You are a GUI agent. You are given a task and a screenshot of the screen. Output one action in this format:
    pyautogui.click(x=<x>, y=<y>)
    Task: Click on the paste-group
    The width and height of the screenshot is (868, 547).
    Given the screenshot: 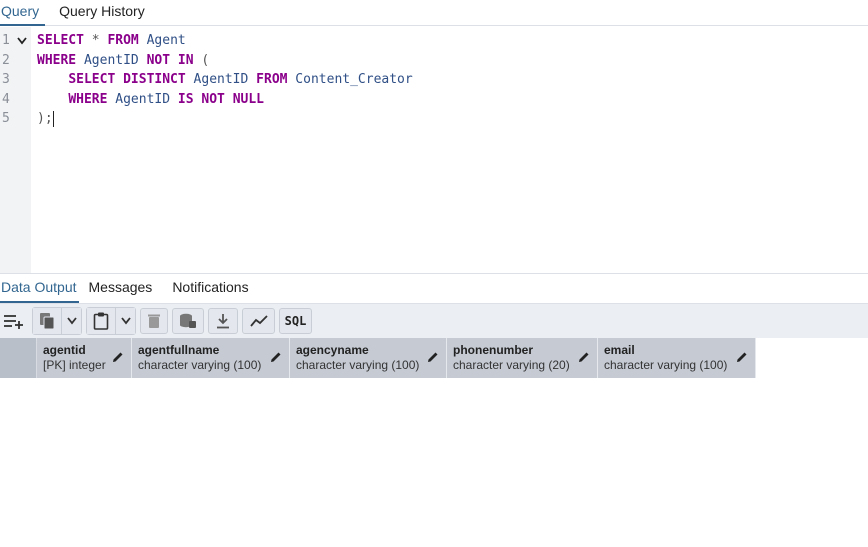 What is the action you would take?
    pyautogui.click(x=111, y=321)
    